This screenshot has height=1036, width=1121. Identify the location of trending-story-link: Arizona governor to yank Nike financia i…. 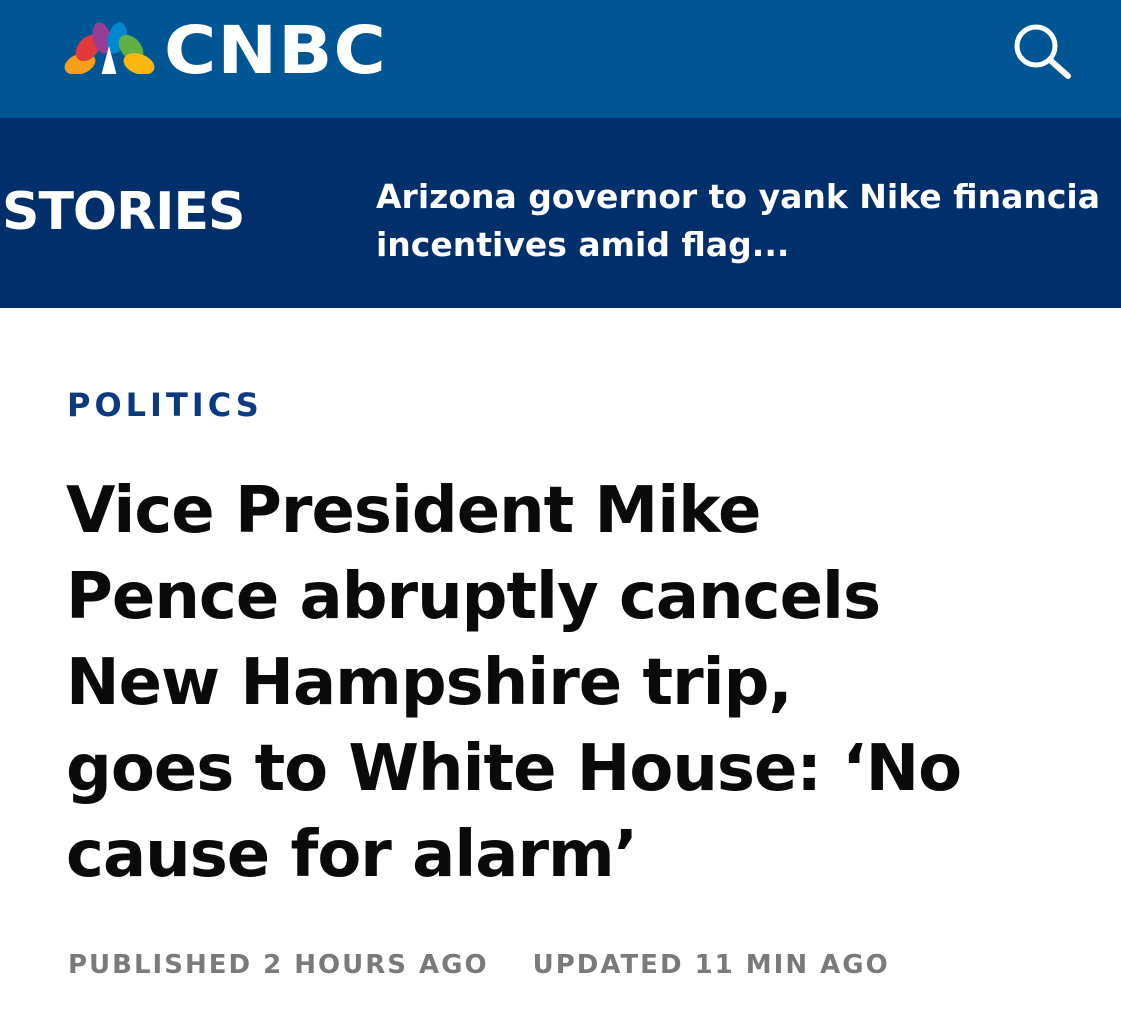
(748, 221).